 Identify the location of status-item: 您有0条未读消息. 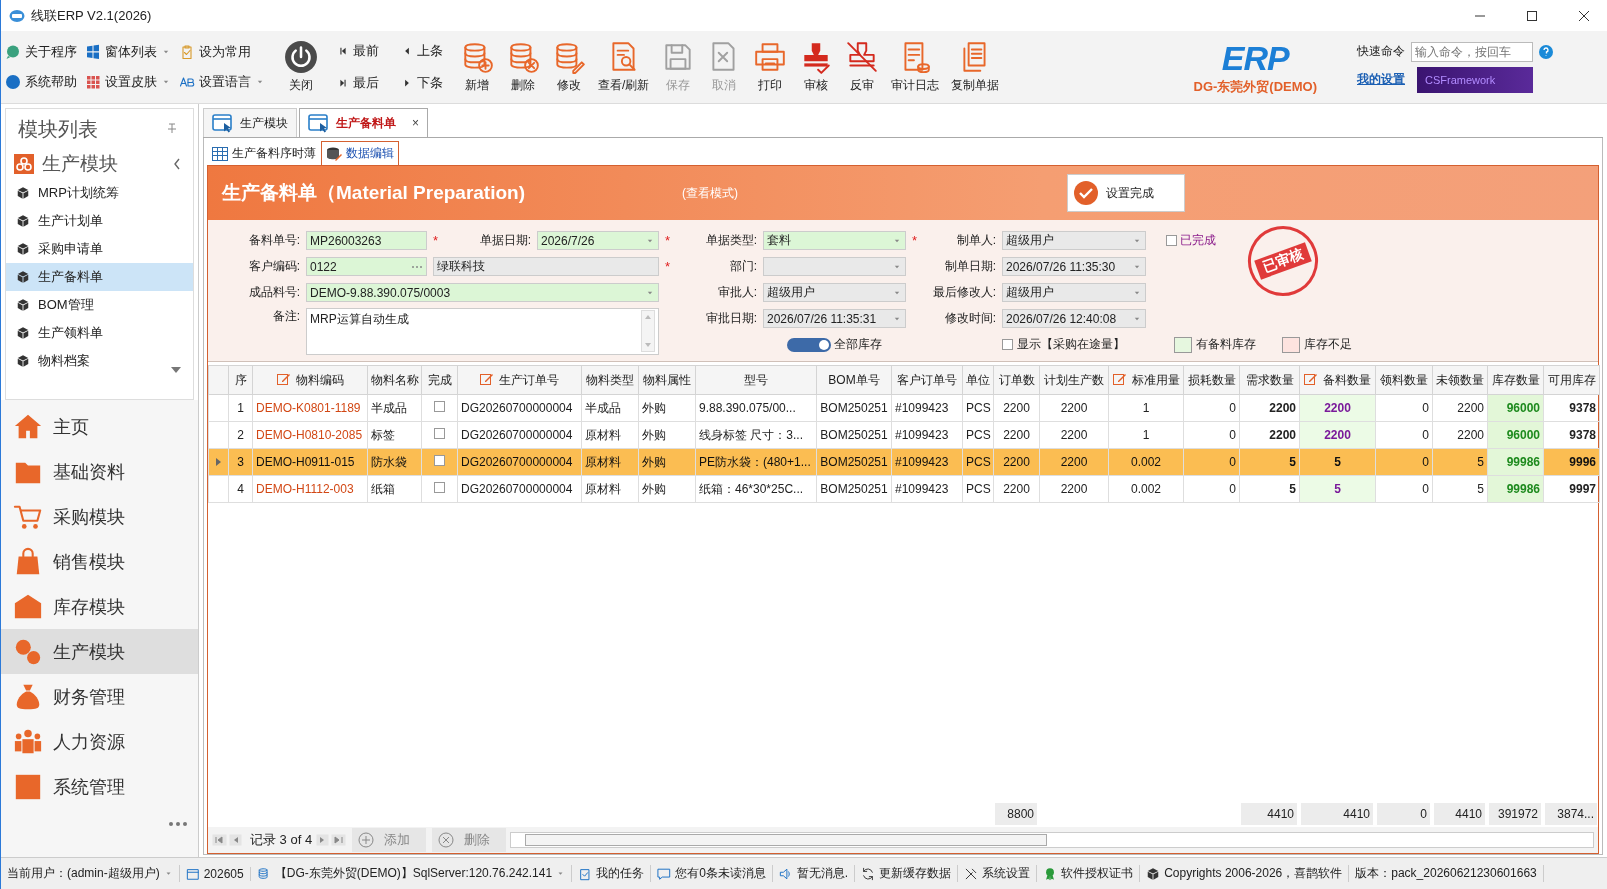
(712, 873).